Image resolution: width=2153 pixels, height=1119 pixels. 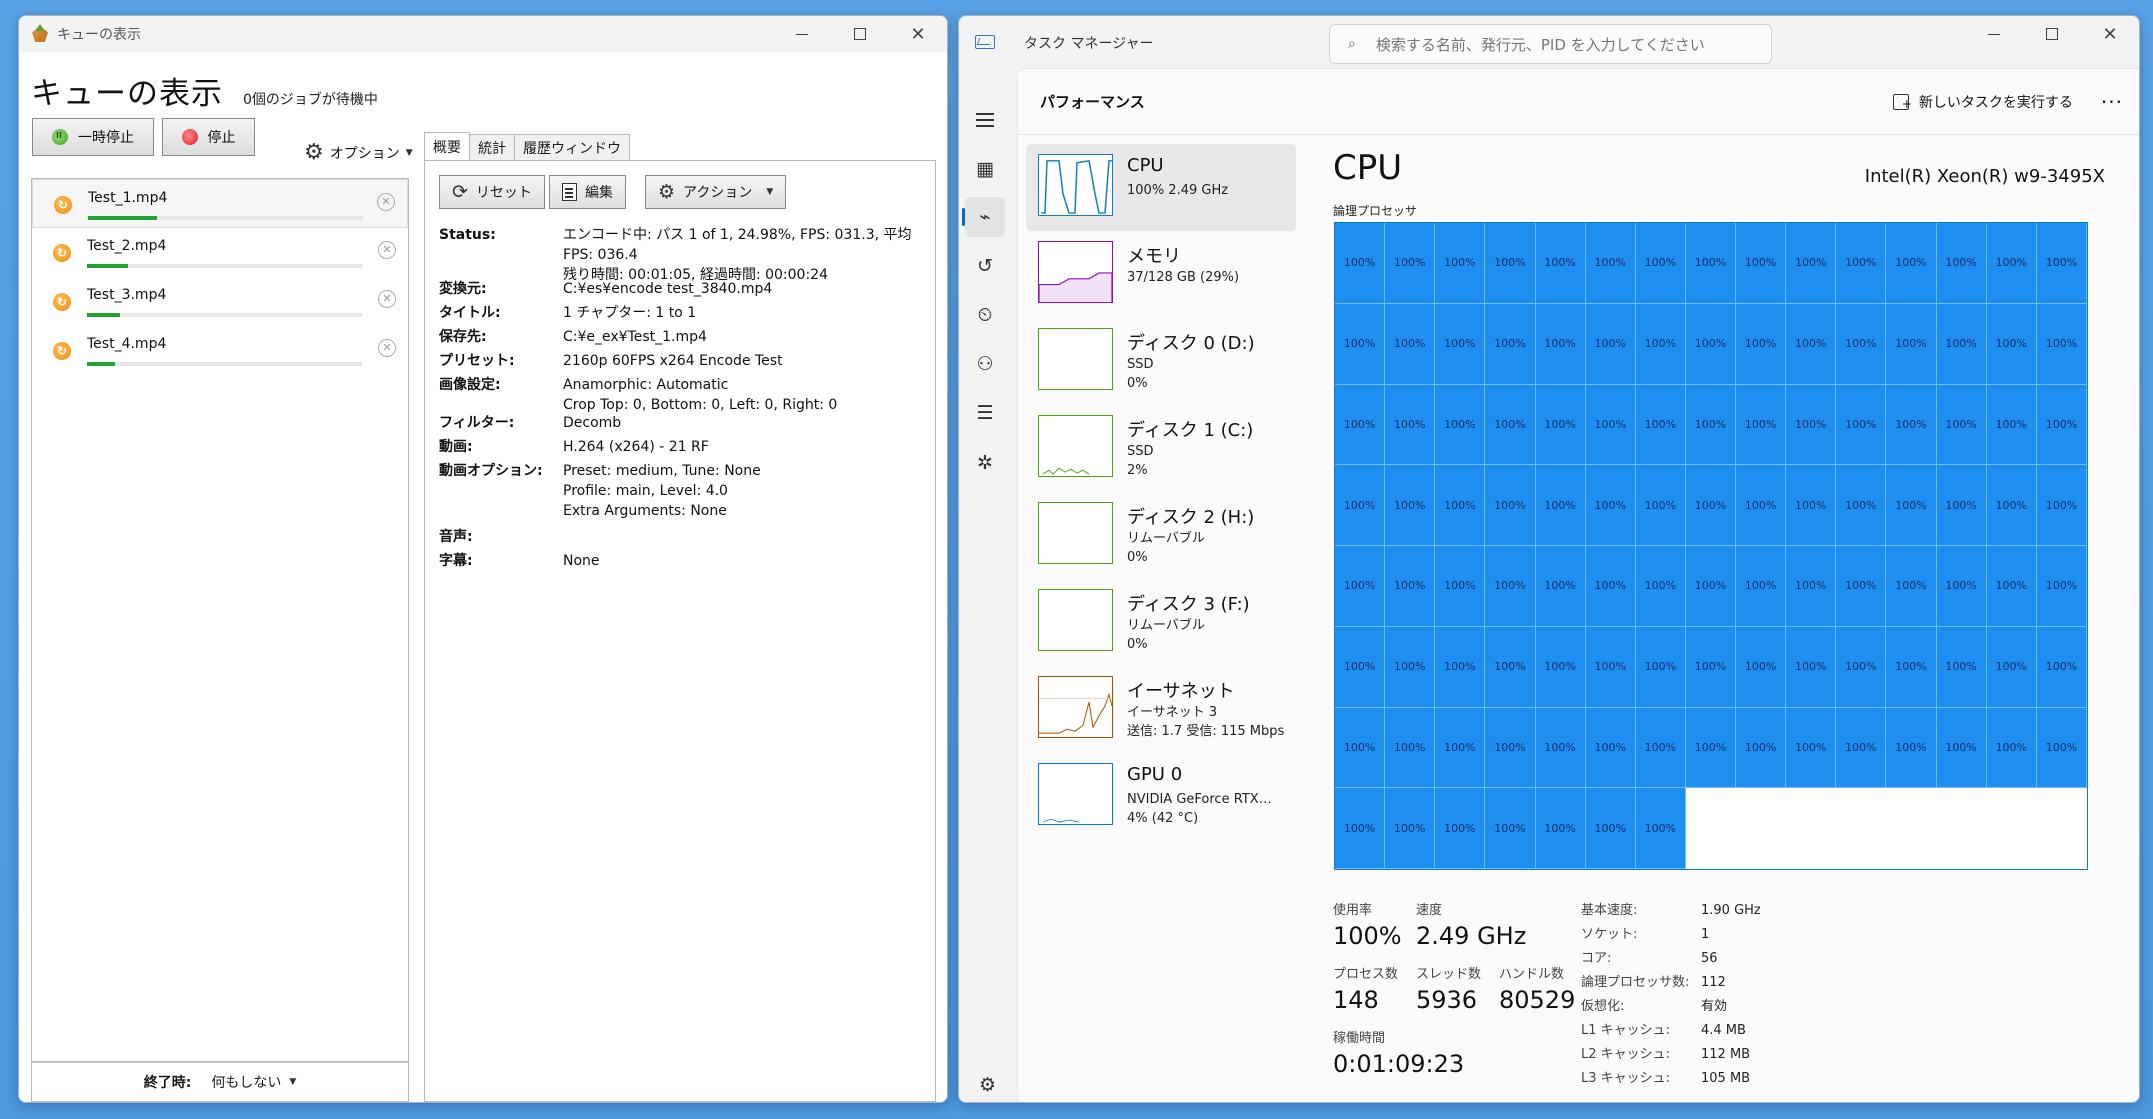 I want to click on resource-item: GPU 0 NVIDIA GeForce RTX… 4% (42 °C), so click(x=1161, y=796).